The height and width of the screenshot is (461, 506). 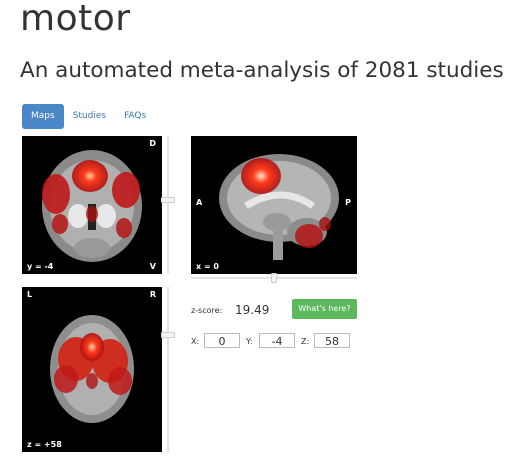 I want to click on tab-studies: Studies, so click(x=89, y=116).